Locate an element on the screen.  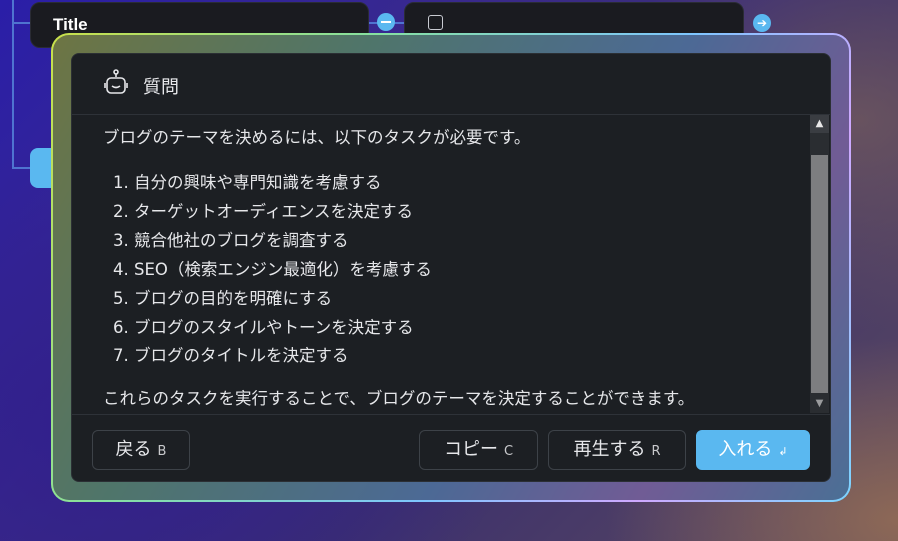
list-item: 7. ブログのタイトルを決定する is located at coordinates (231, 356).